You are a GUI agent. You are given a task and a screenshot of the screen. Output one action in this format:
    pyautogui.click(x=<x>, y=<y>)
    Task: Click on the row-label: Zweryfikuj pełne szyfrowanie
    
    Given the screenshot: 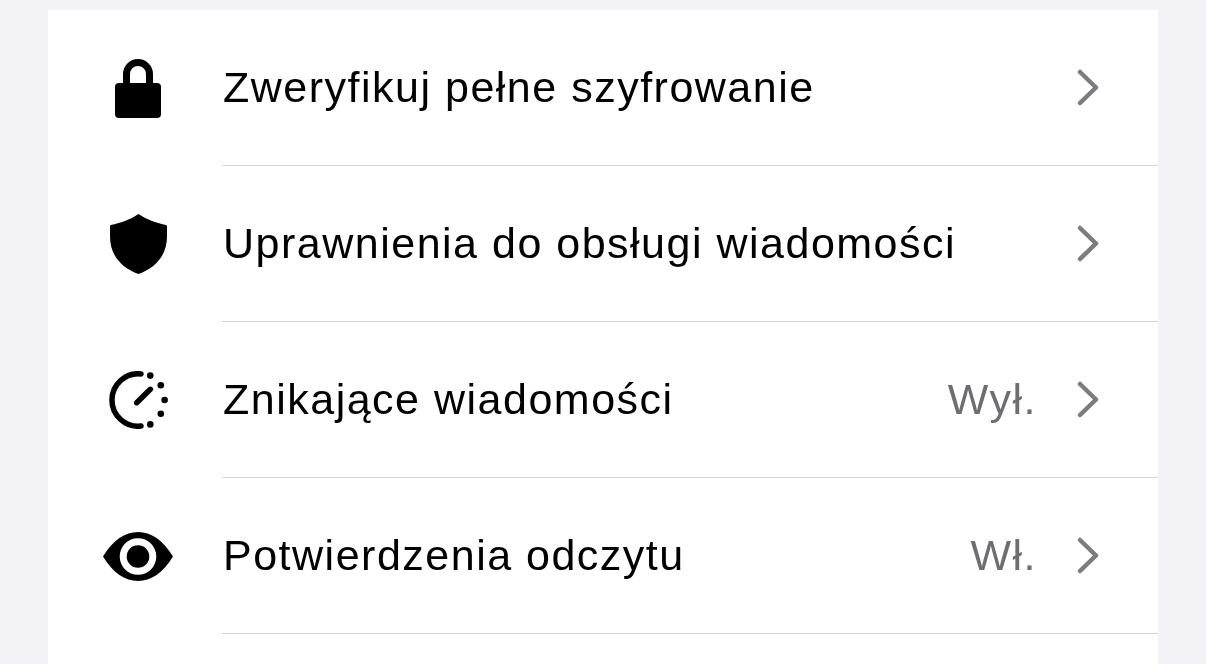 What is the action you would take?
    pyautogui.click(x=519, y=87)
    